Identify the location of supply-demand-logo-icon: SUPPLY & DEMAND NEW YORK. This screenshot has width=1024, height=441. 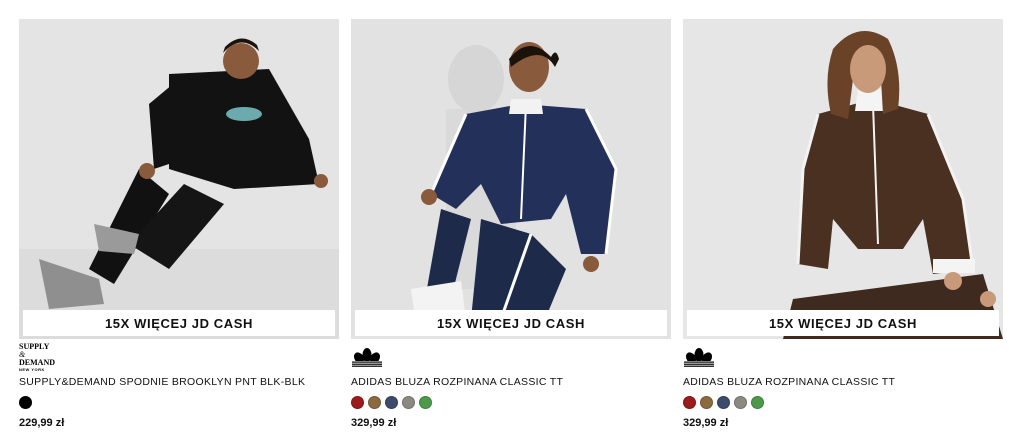
(37, 357).